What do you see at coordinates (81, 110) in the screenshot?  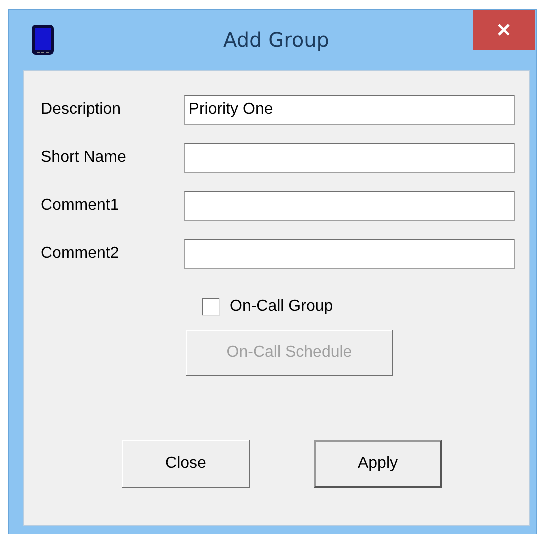 I see `field-label: Description` at bounding box center [81, 110].